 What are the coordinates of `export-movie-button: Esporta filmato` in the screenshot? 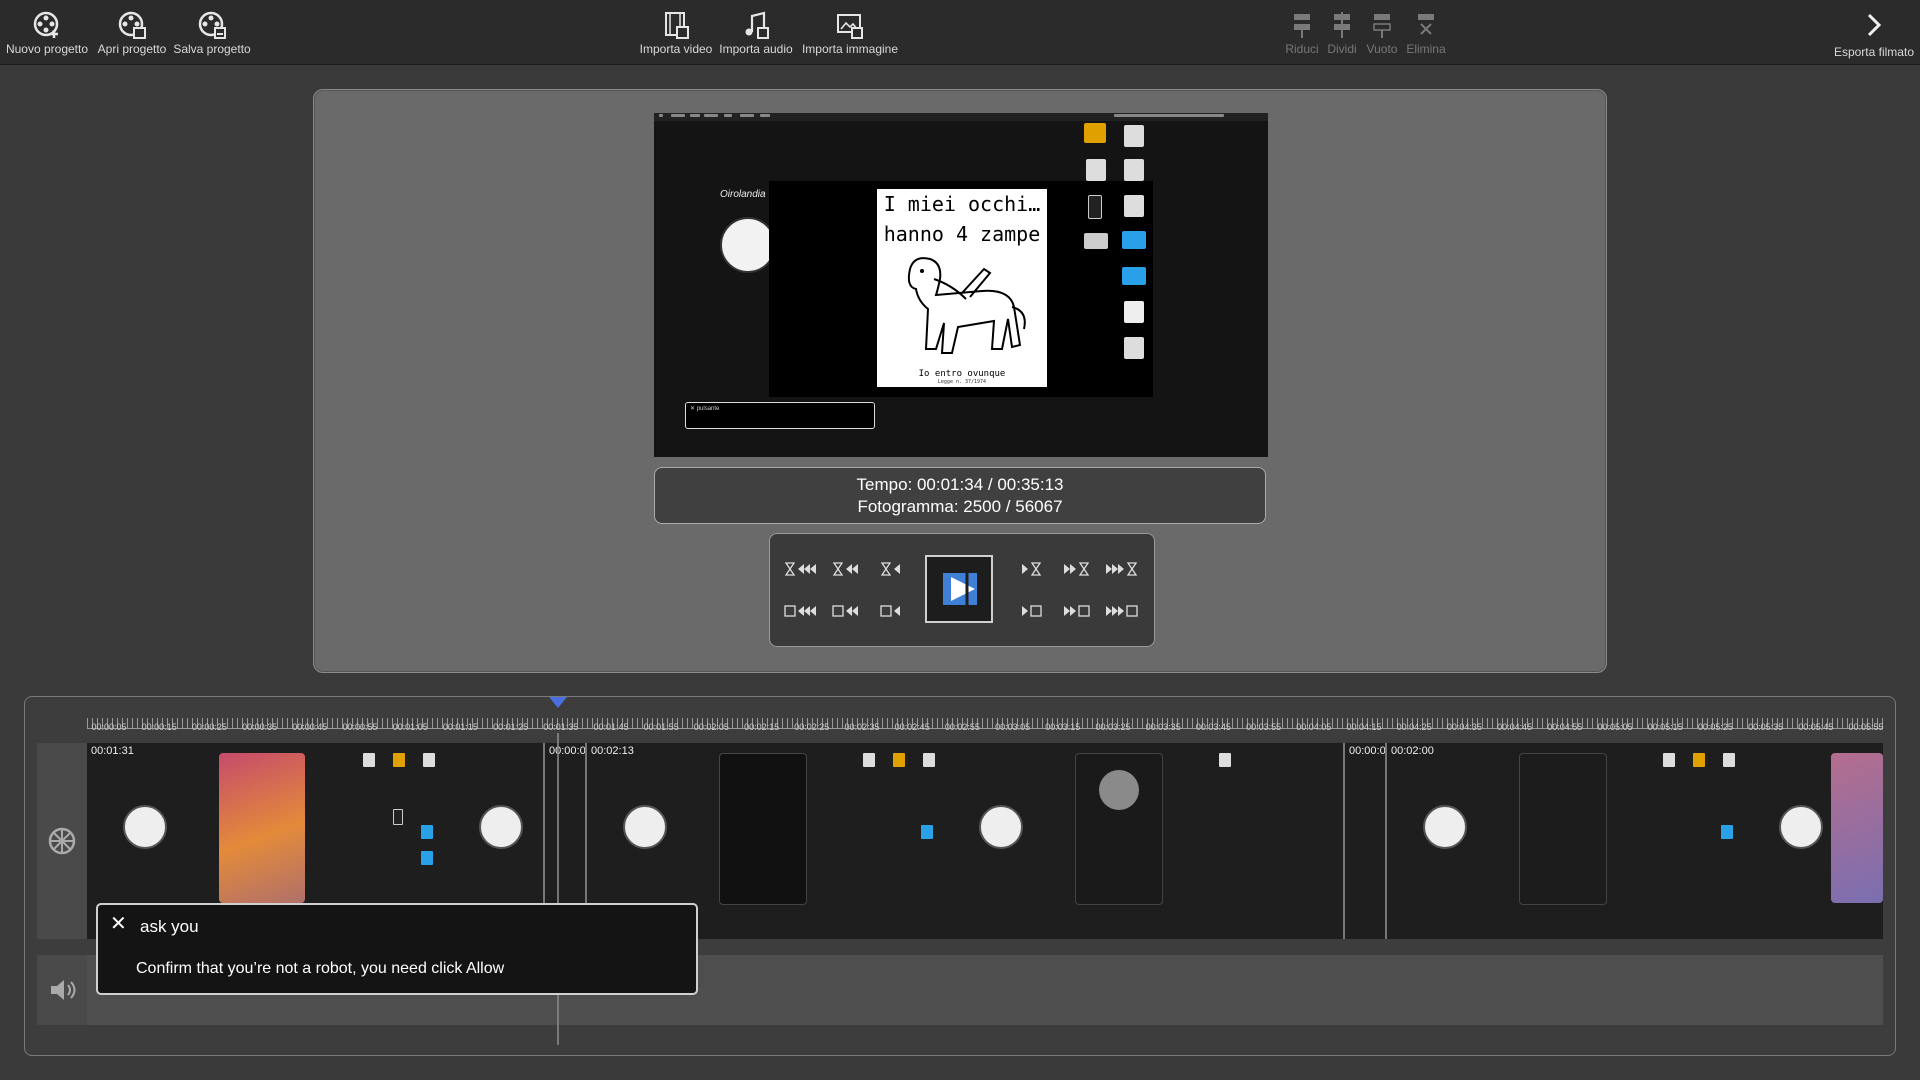 It's located at (1874, 34).